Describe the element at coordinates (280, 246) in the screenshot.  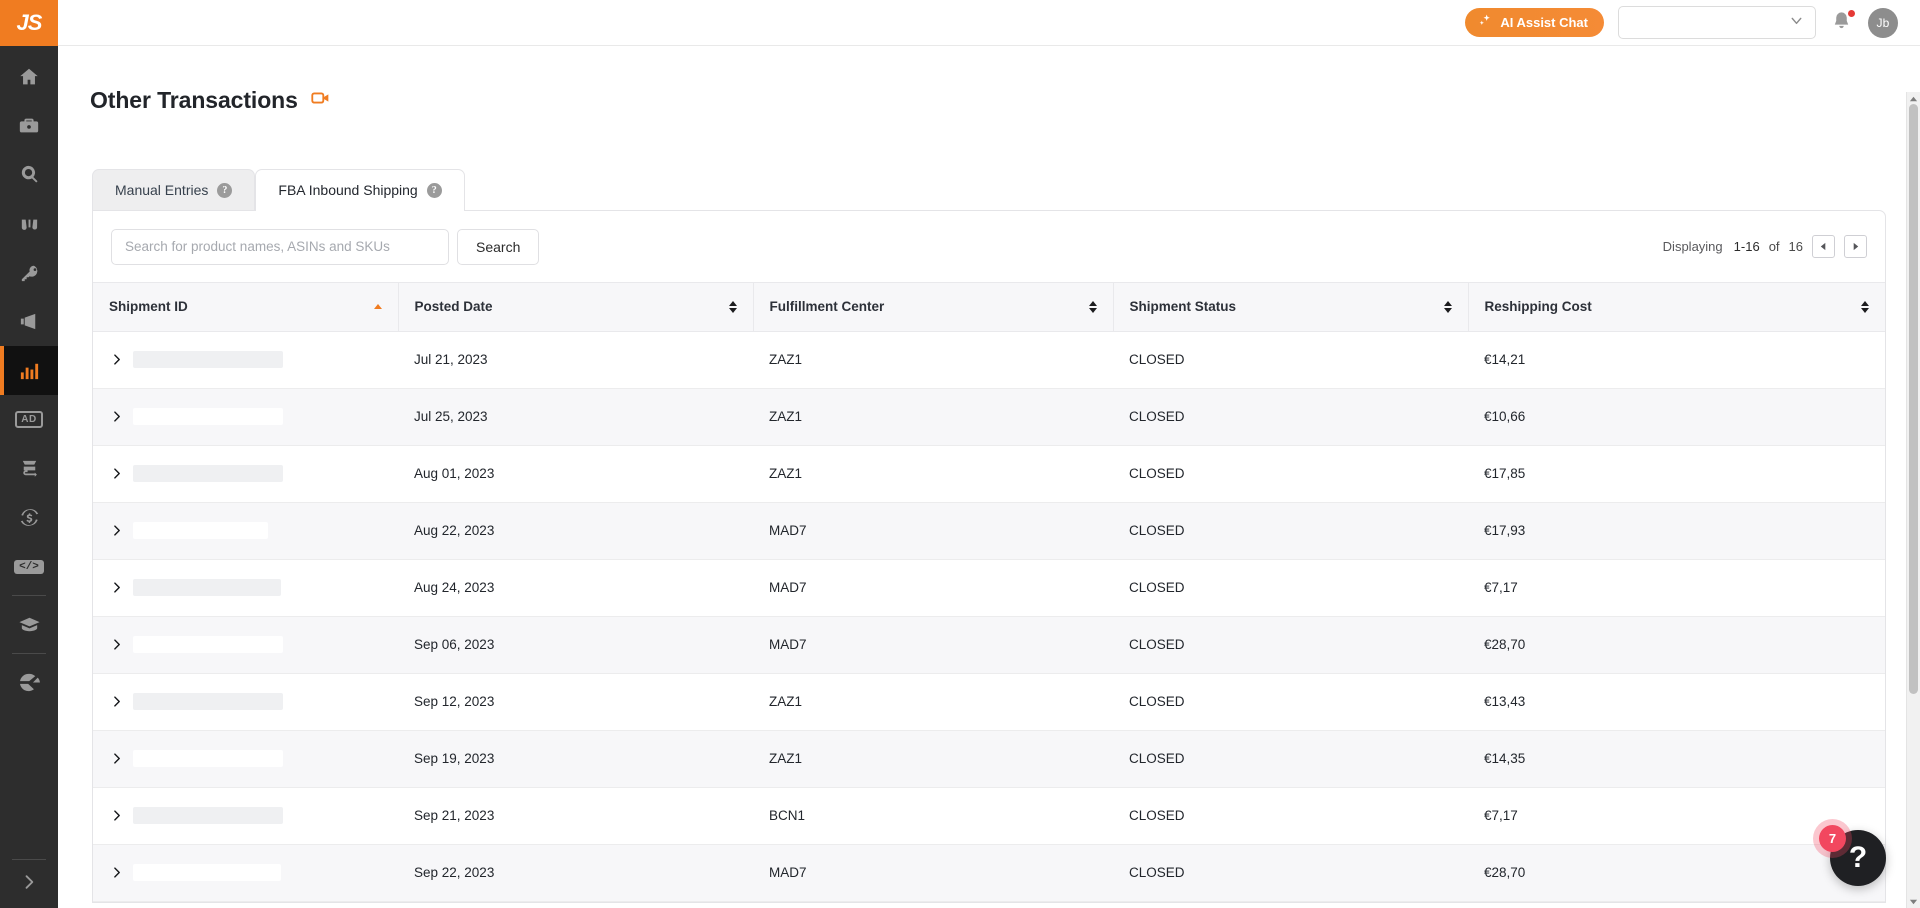
I see `search-input` at that location.